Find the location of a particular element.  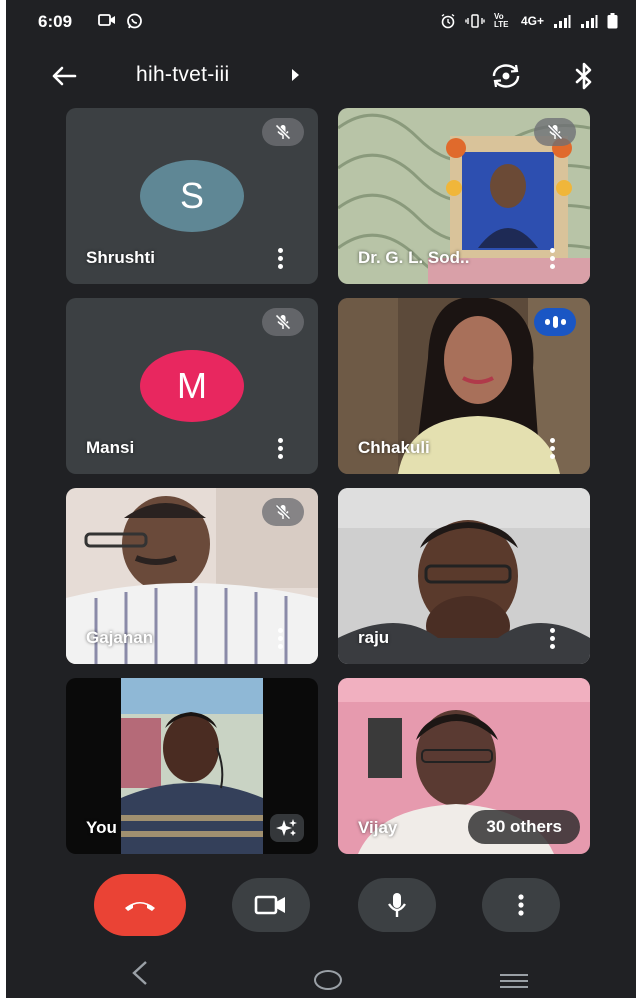

bluetooth-icon is located at coordinates (583, 76).